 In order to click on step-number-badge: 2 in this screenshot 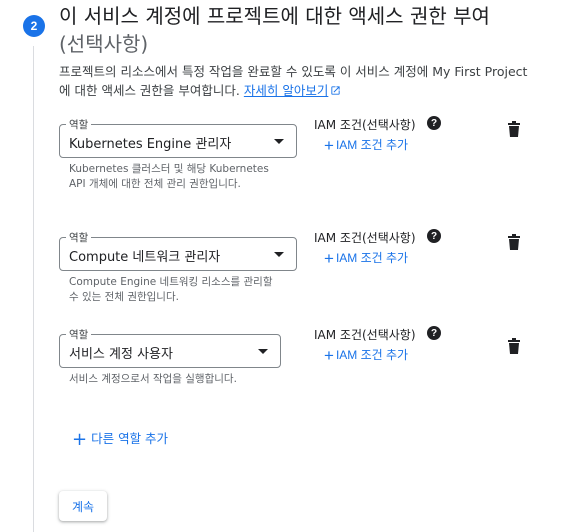, I will do `click(34, 26)`.